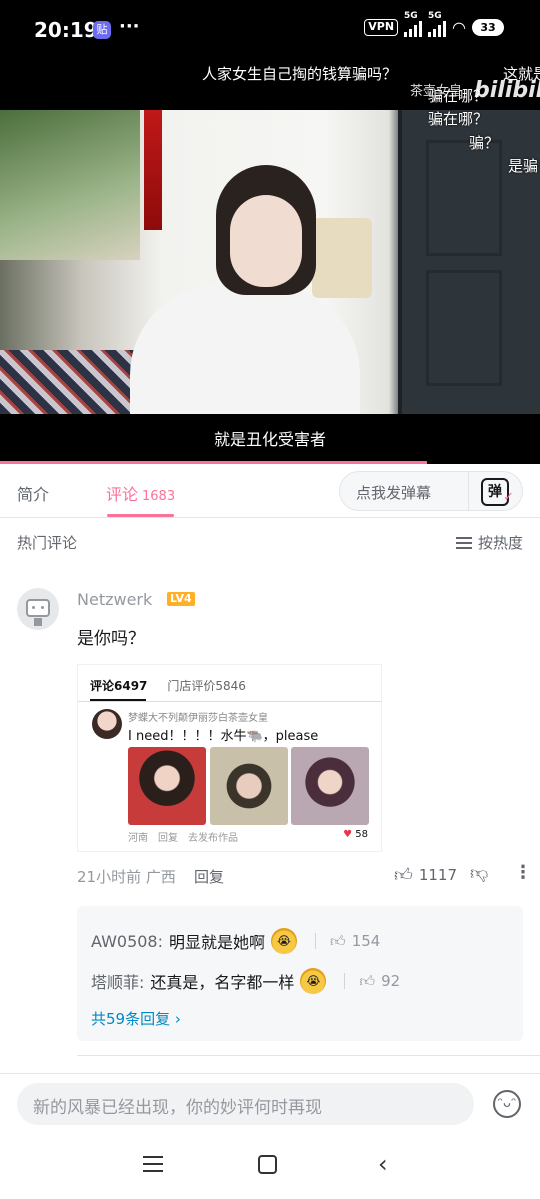 The image size is (540, 1199). What do you see at coordinates (463, 542) in the screenshot?
I see `sort-icon` at bounding box center [463, 542].